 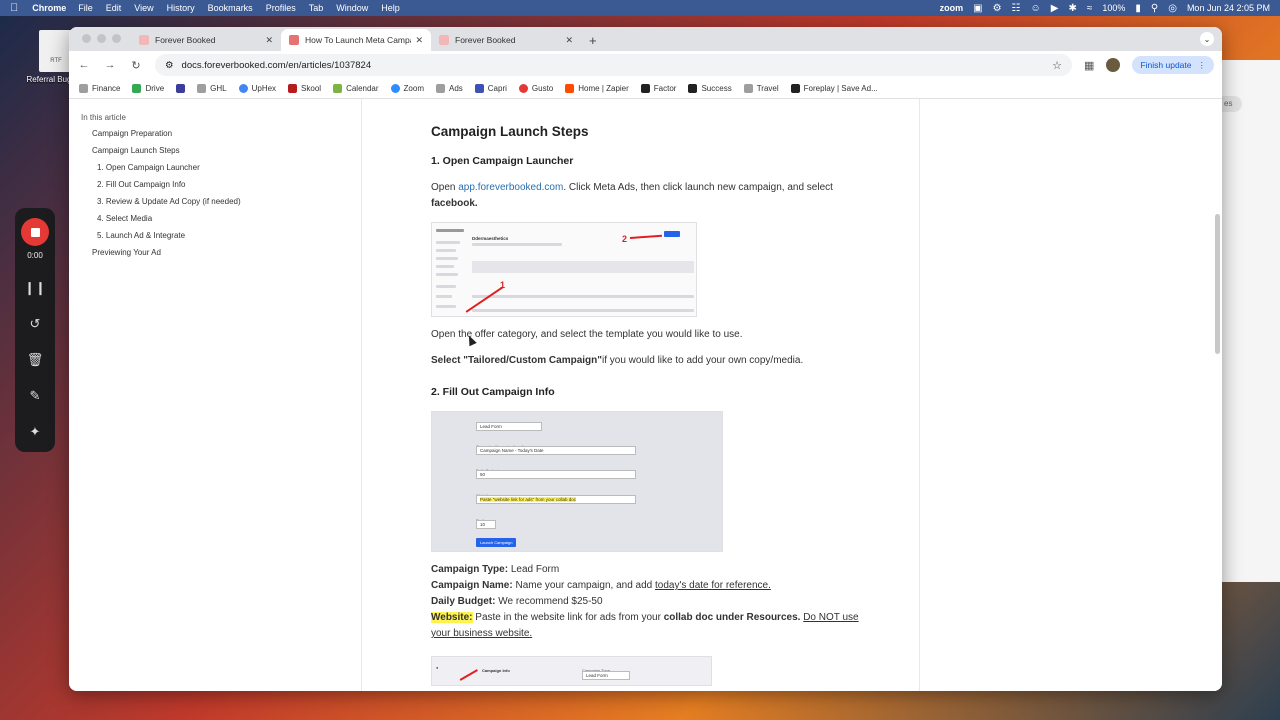 What do you see at coordinates (510, 187) in the screenshot?
I see `app-link: app.foreverbooked.com` at bounding box center [510, 187].